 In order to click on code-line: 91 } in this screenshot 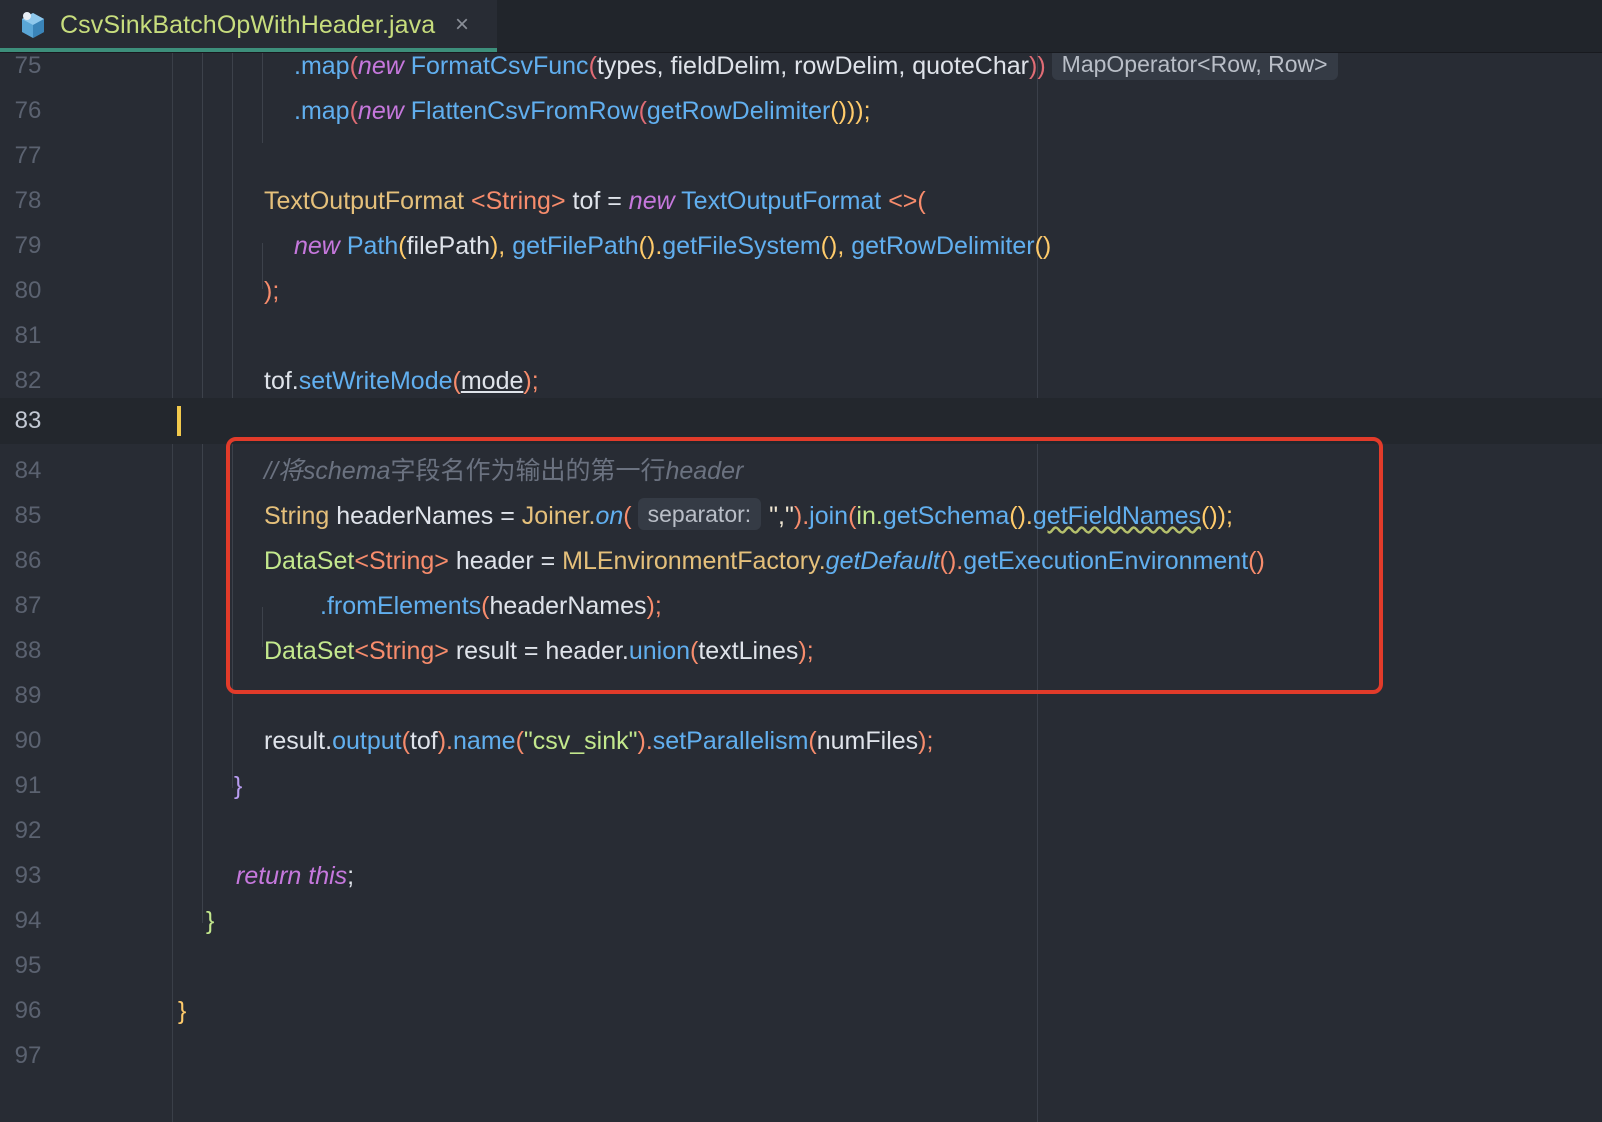, I will do `click(801, 786)`.